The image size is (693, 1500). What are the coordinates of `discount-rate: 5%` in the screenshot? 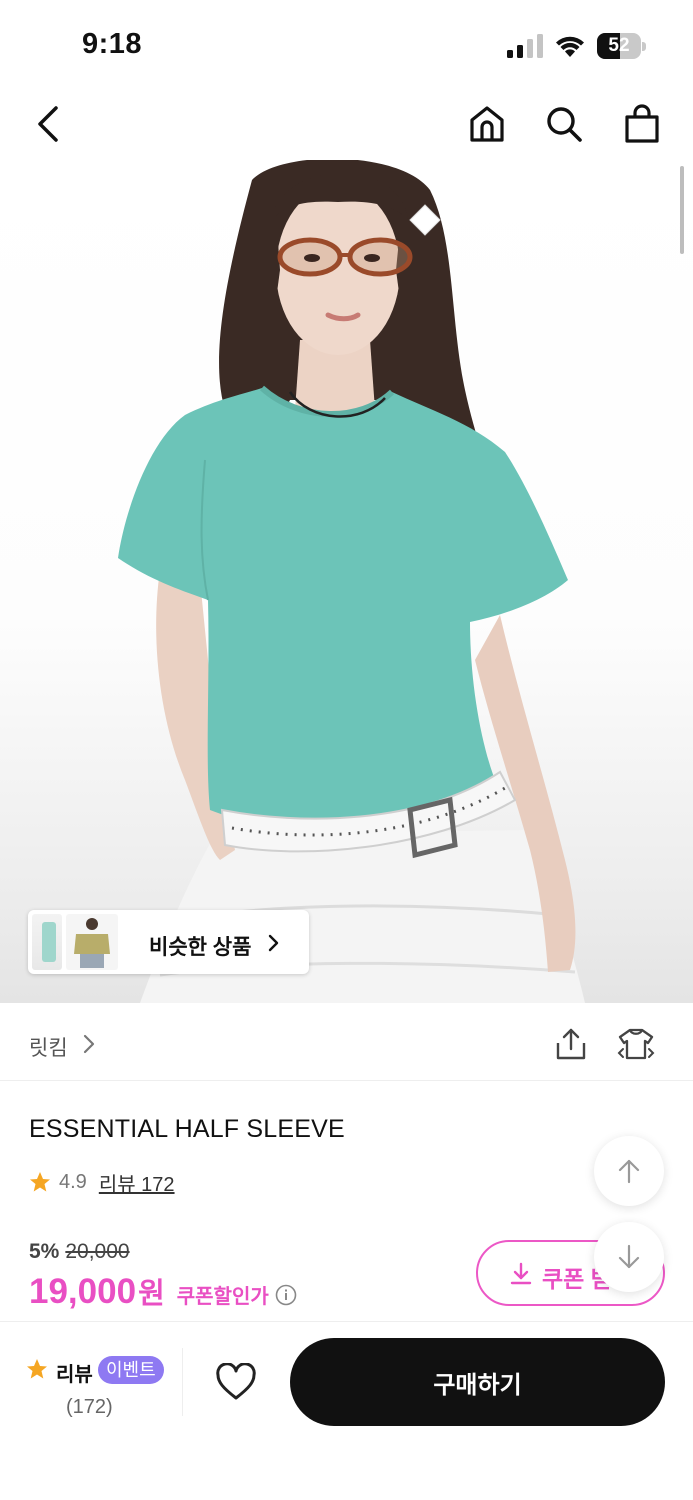 It's located at (44, 1251).